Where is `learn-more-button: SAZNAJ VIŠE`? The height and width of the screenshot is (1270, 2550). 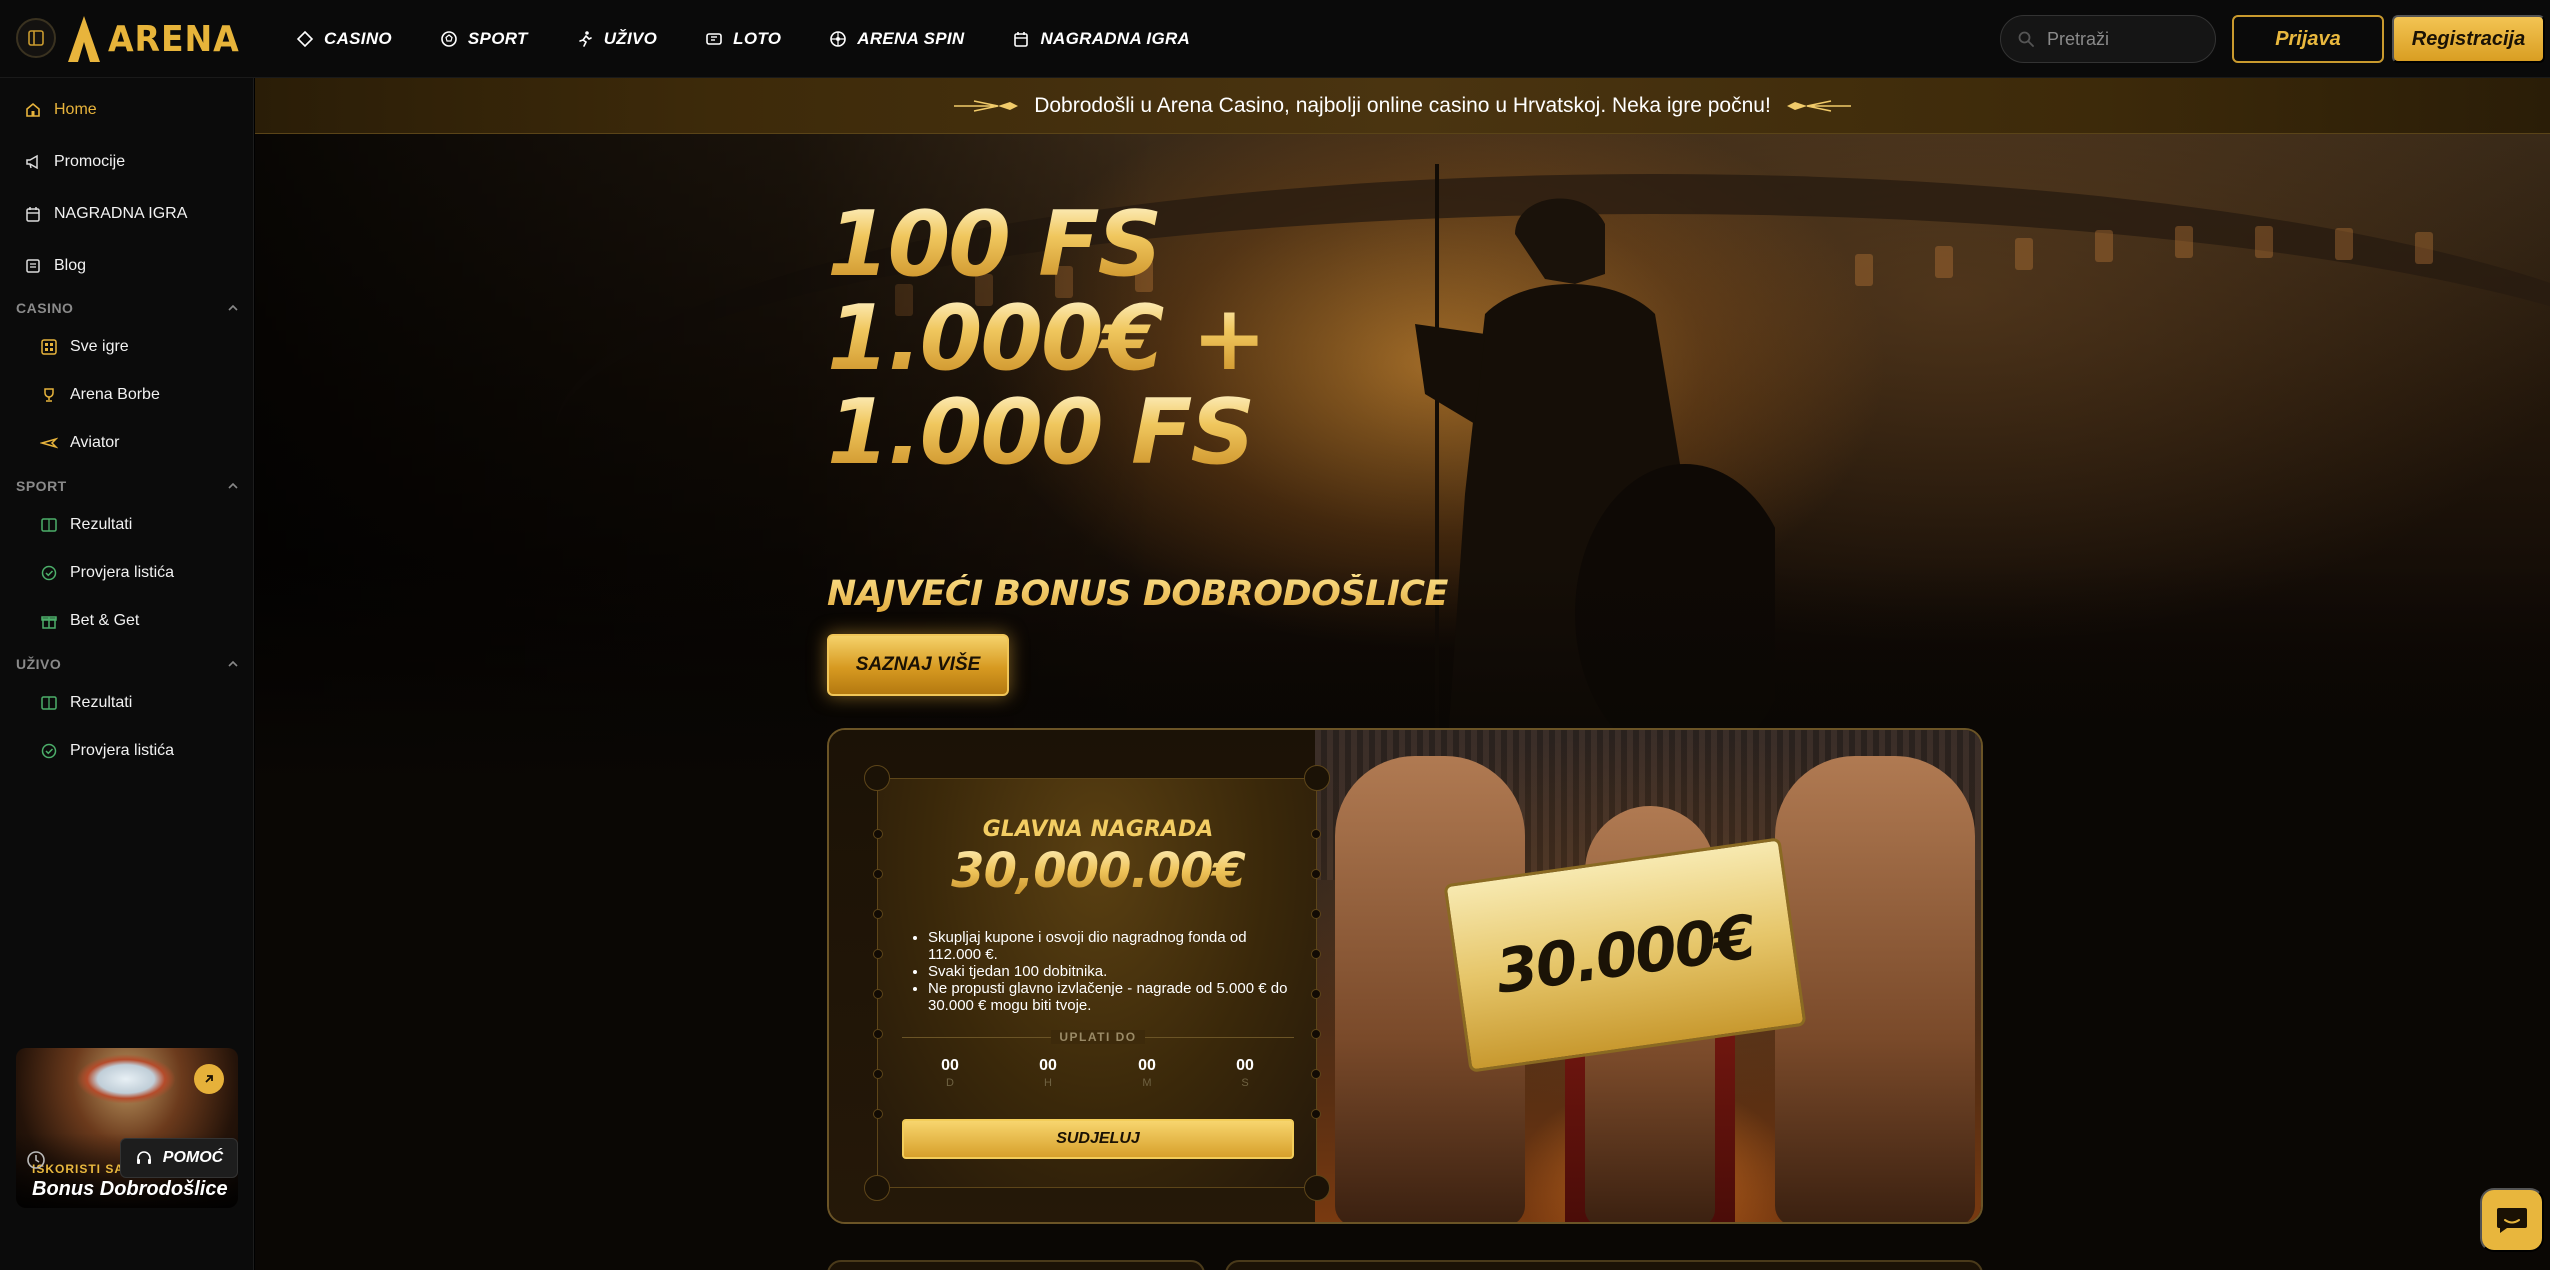
learn-more-button: SAZNAJ VIŠE is located at coordinates (918, 665).